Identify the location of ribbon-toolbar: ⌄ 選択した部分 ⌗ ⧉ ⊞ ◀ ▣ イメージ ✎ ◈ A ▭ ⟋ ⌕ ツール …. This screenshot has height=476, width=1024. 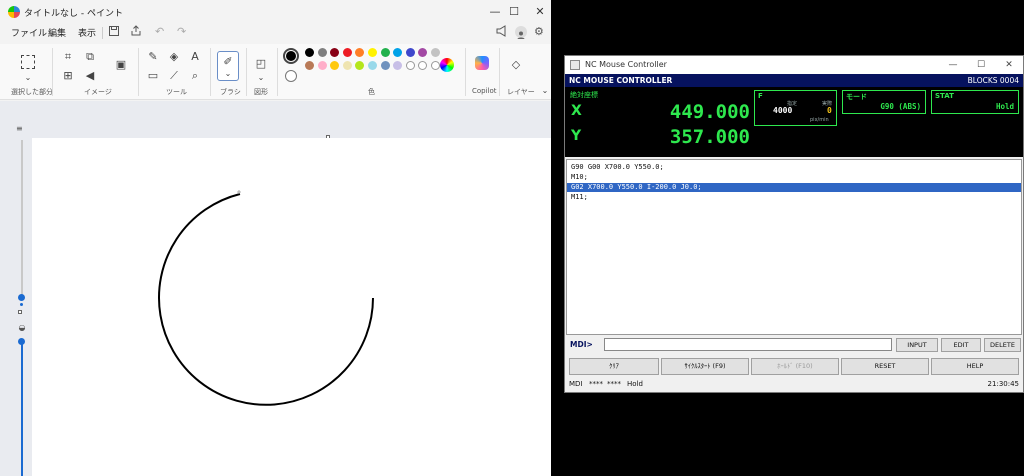
(275, 72).